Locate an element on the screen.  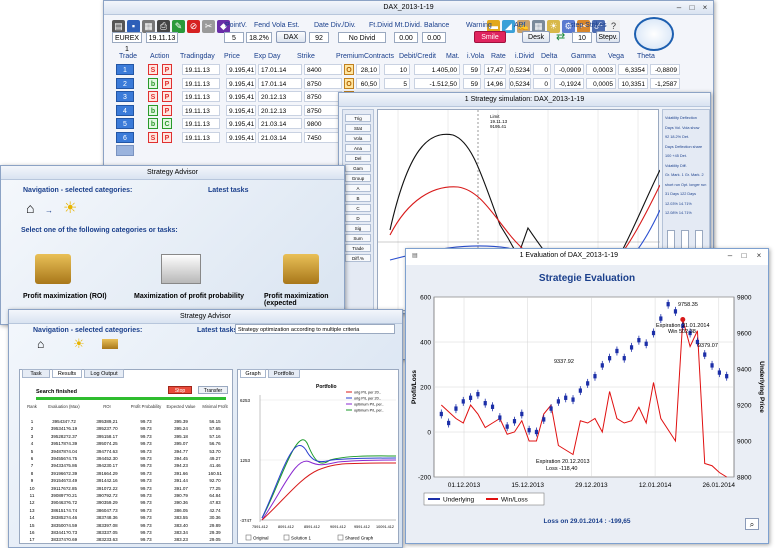
cell-prem: 60,50 is located at coordinates (368, 83).